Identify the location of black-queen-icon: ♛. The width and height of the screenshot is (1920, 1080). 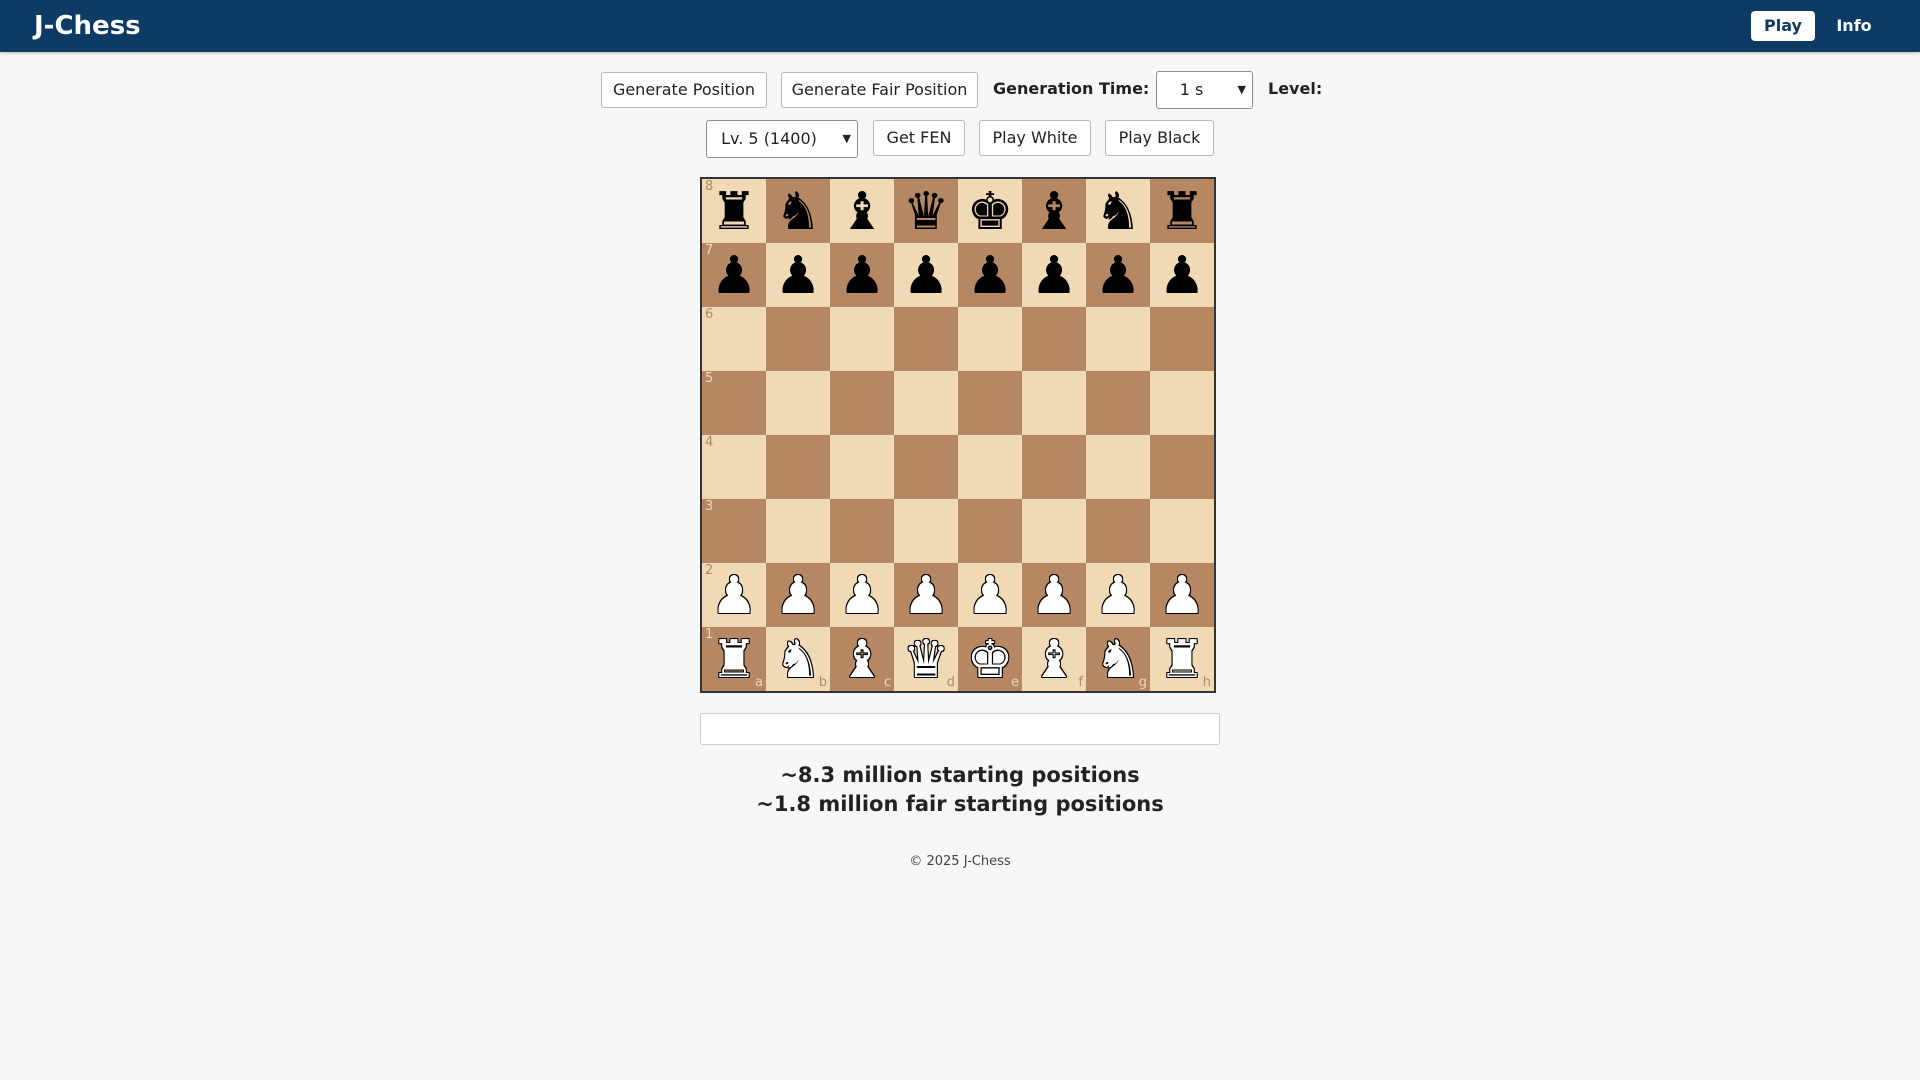
(926, 212).